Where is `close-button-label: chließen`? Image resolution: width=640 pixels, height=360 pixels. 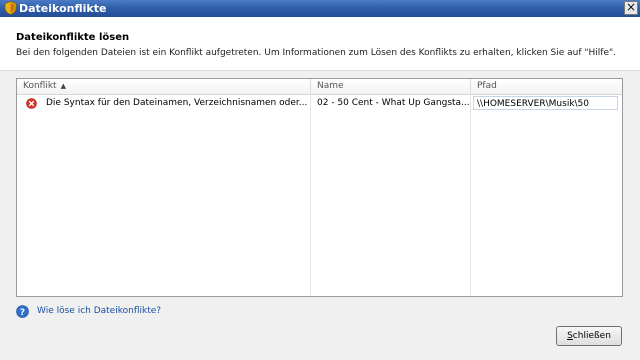 close-button-label: chließen is located at coordinates (591, 336).